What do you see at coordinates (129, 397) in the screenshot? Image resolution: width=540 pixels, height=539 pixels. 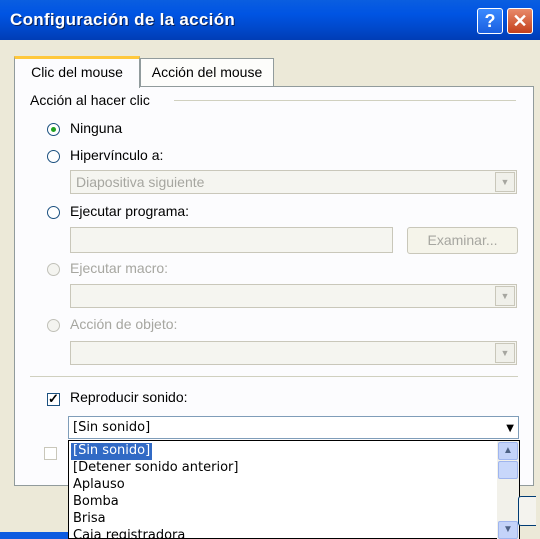 I see `label-play-sound: Reproducir sonido:` at bounding box center [129, 397].